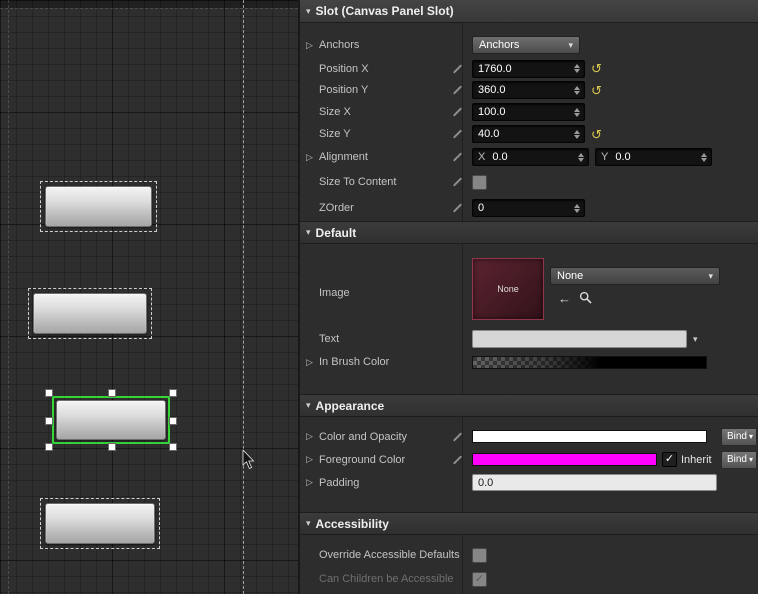 The width and height of the screenshot is (758, 594). What do you see at coordinates (354, 362) in the screenshot?
I see `in-brush-color-label: In Brush Color` at bounding box center [354, 362].